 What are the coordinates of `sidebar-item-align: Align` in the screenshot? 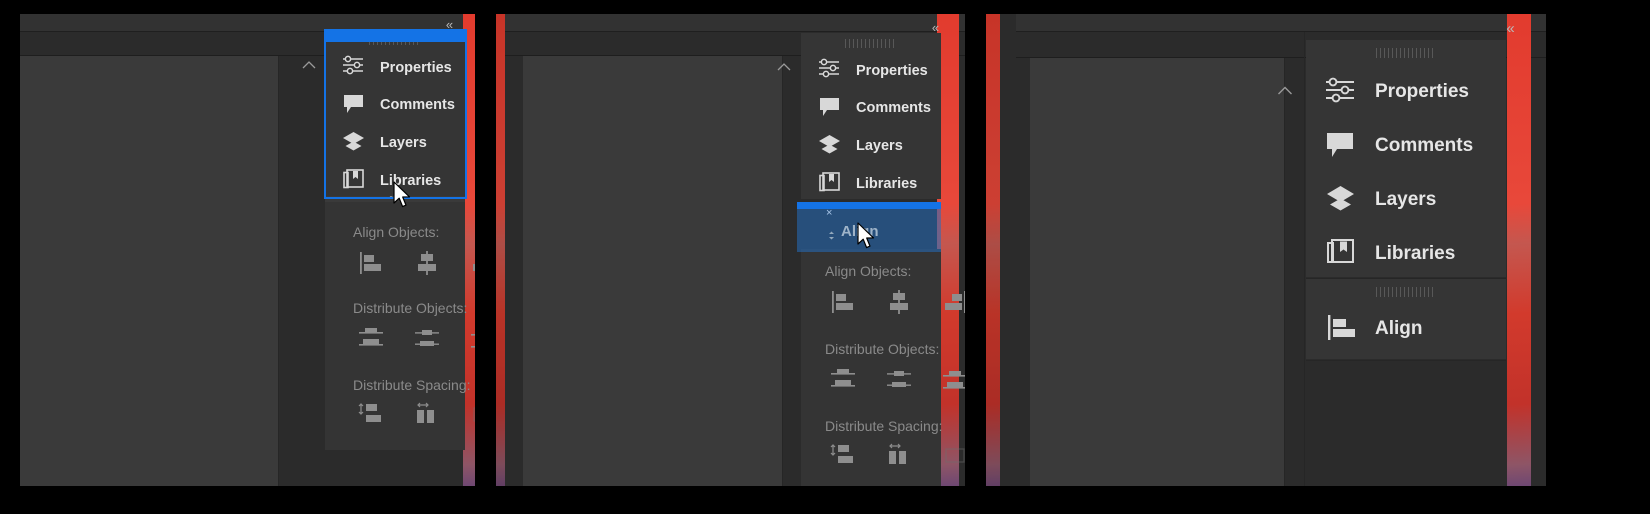 It's located at (1406, 329).